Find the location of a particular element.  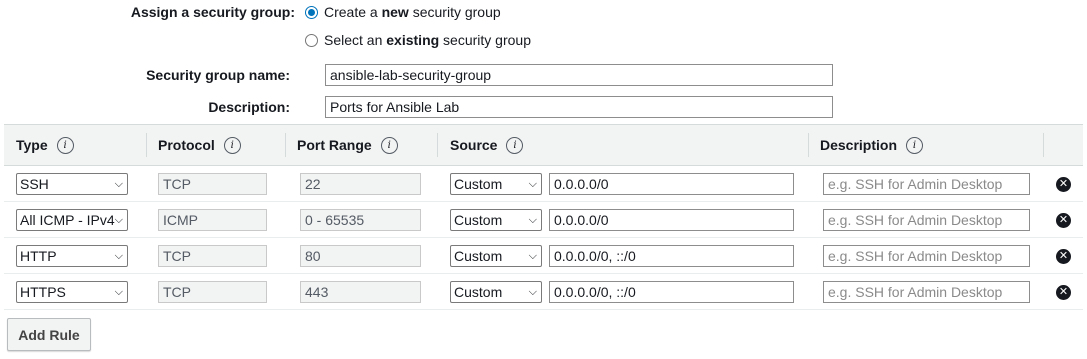

group-name-label: Security group name: is located at coordinates (218, 75).